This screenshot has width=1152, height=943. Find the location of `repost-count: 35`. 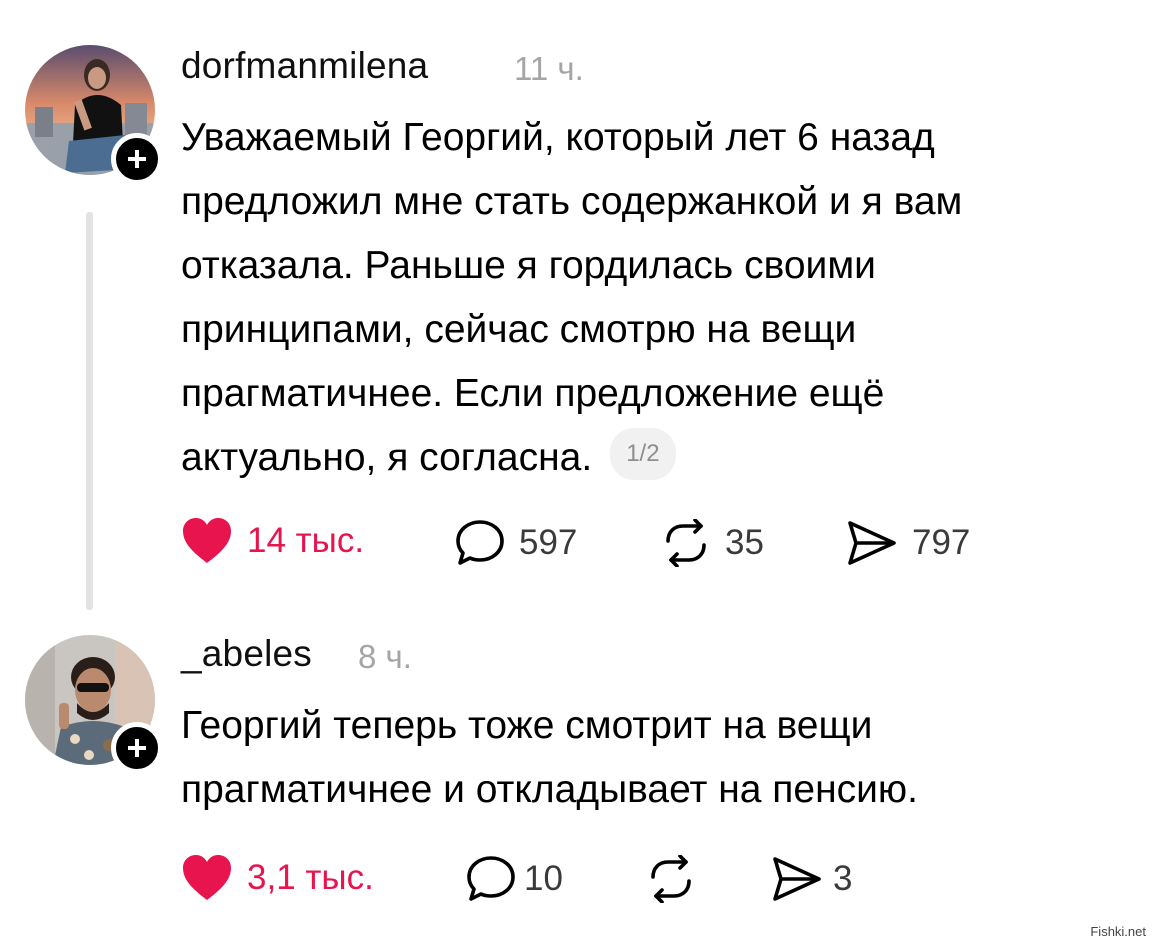

repost-count: 35 is located at coordinates (744, 542).